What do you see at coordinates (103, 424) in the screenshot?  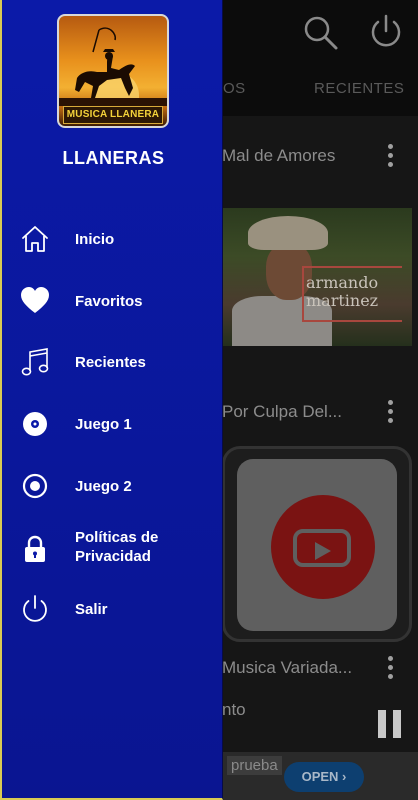 I see `menu-label-juego-1: Juego 1` at bounding box center [103, 424].